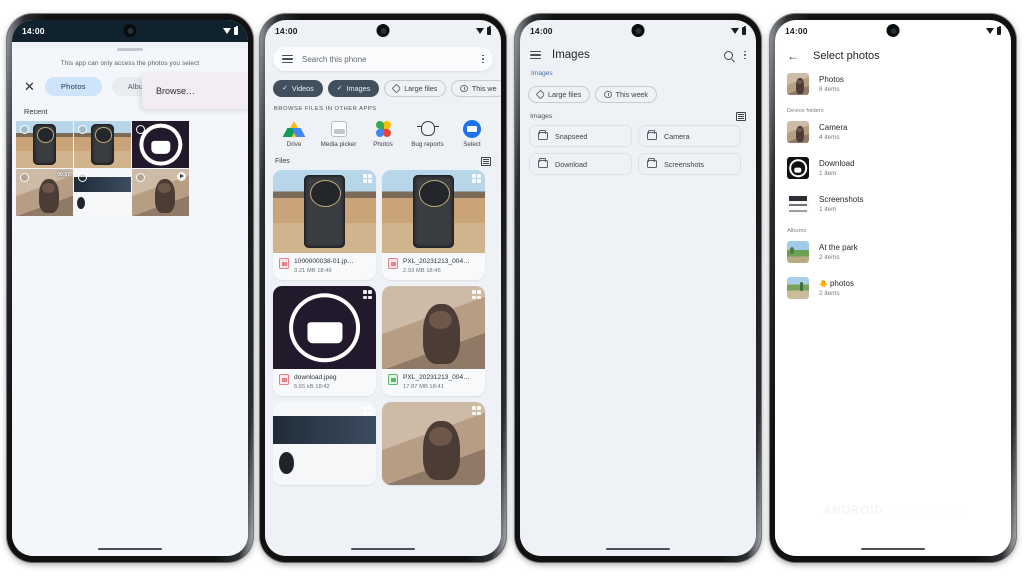 This screenshot has width=1024, height=576. I want to click on list-item-photos: Photos 8 items, so click(893, 84).